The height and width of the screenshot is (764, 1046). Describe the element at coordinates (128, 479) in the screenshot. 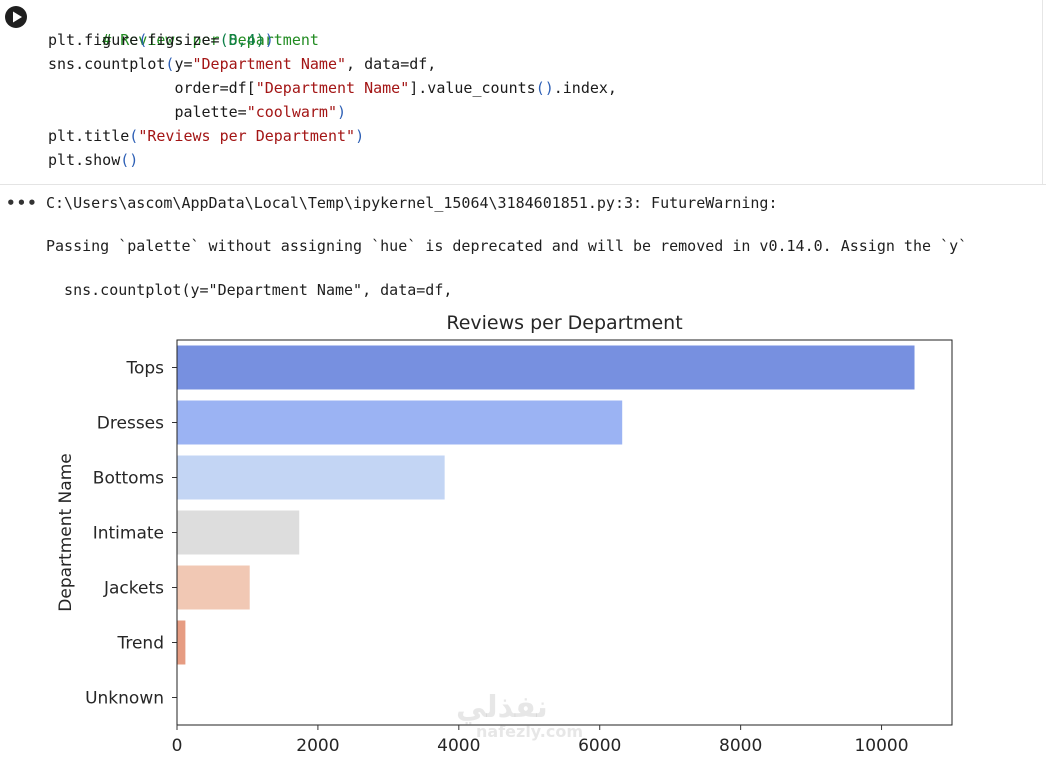

I see `y-tick-label: Bottoms` at that location.